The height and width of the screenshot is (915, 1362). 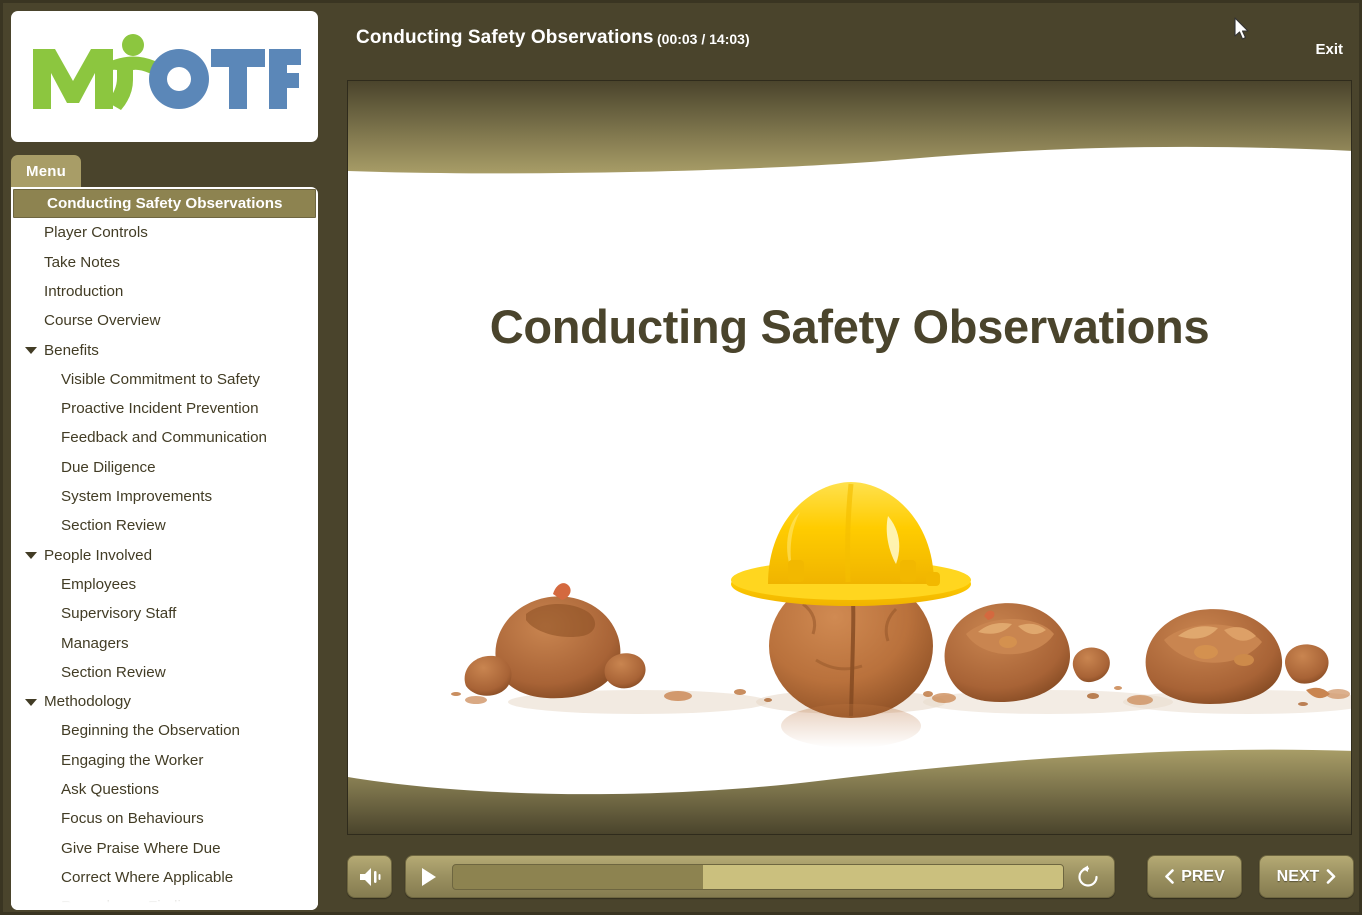 What do you see at coordinates (119, 614) in the screenshot?
I see `sidebar-item-label: Supervisory Staff` at bounding box center [119, 614].